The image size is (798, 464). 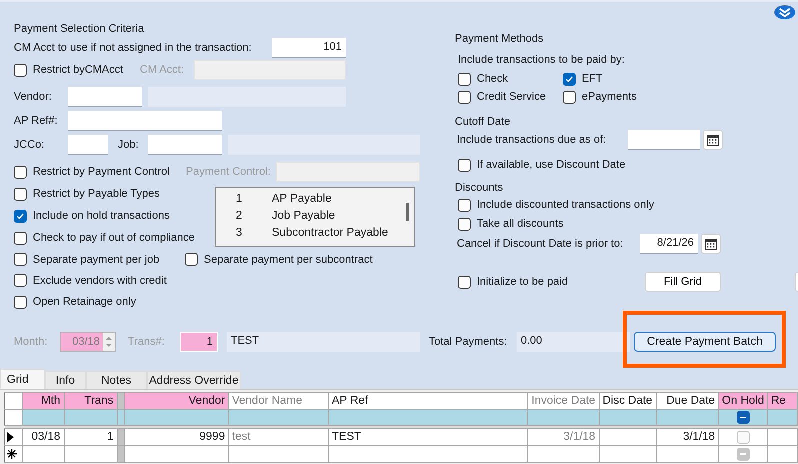 What do you see at coordinates (573, 342) in the screenshot?
I see `total-field: 0.00` at bounding box center [573, 342].